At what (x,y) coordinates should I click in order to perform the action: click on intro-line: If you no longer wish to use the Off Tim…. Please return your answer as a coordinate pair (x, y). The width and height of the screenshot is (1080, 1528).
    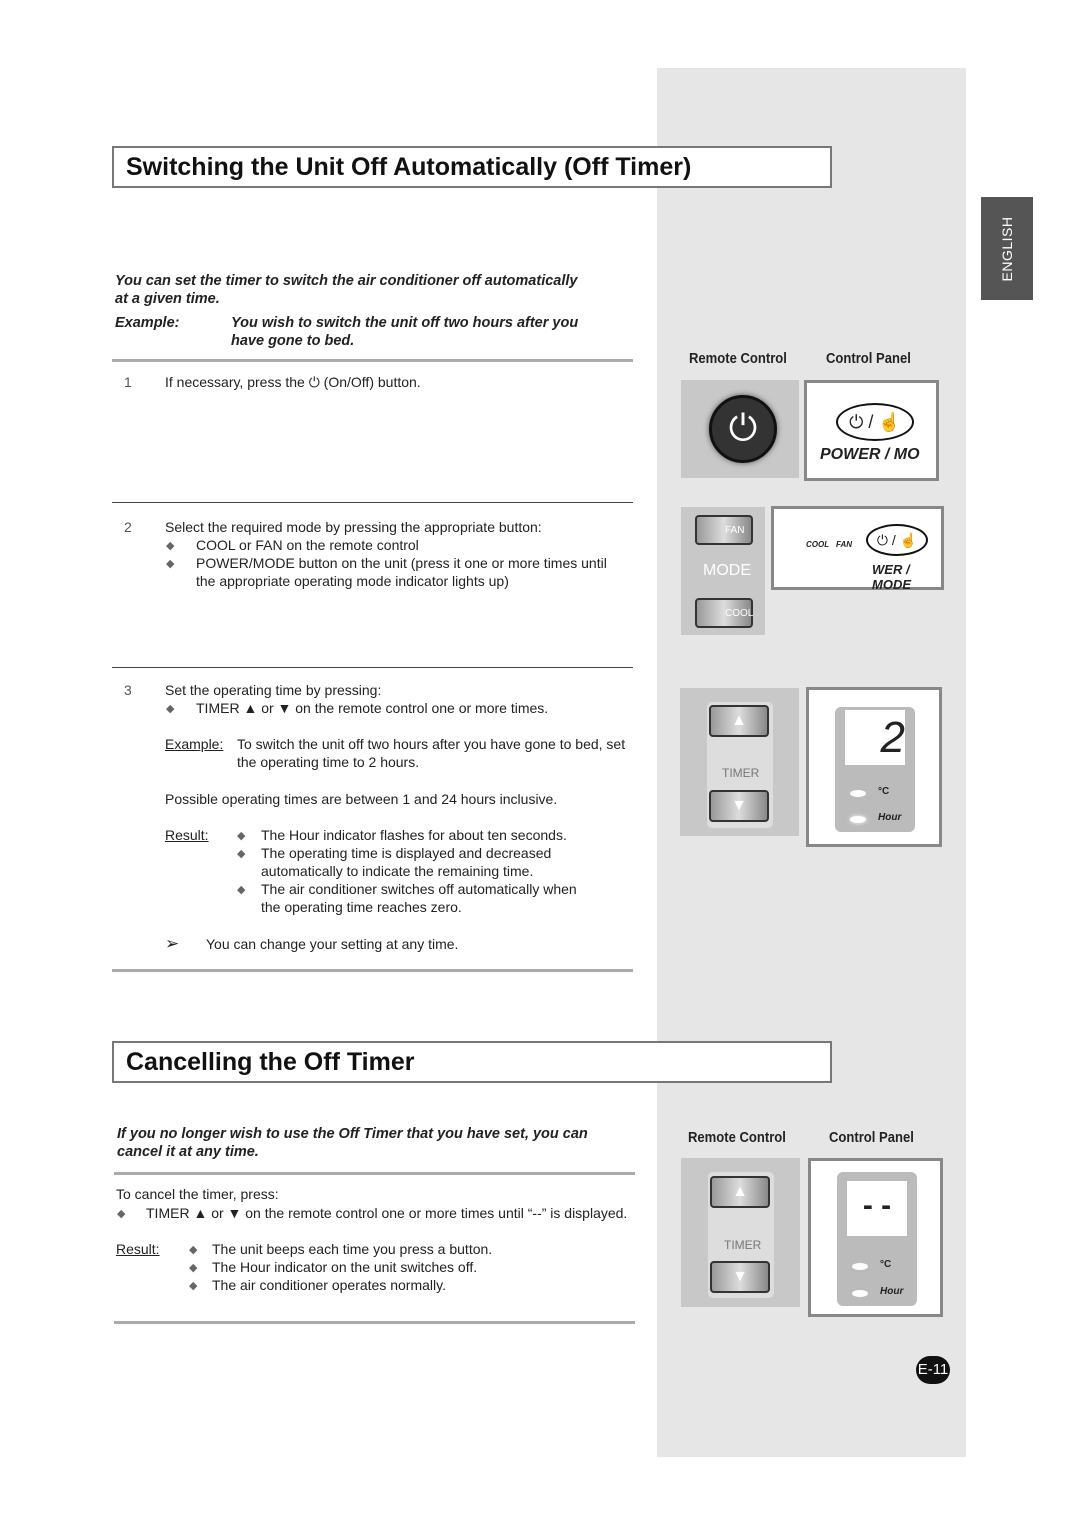
    Looking at the image, I should click on (352, 1134).